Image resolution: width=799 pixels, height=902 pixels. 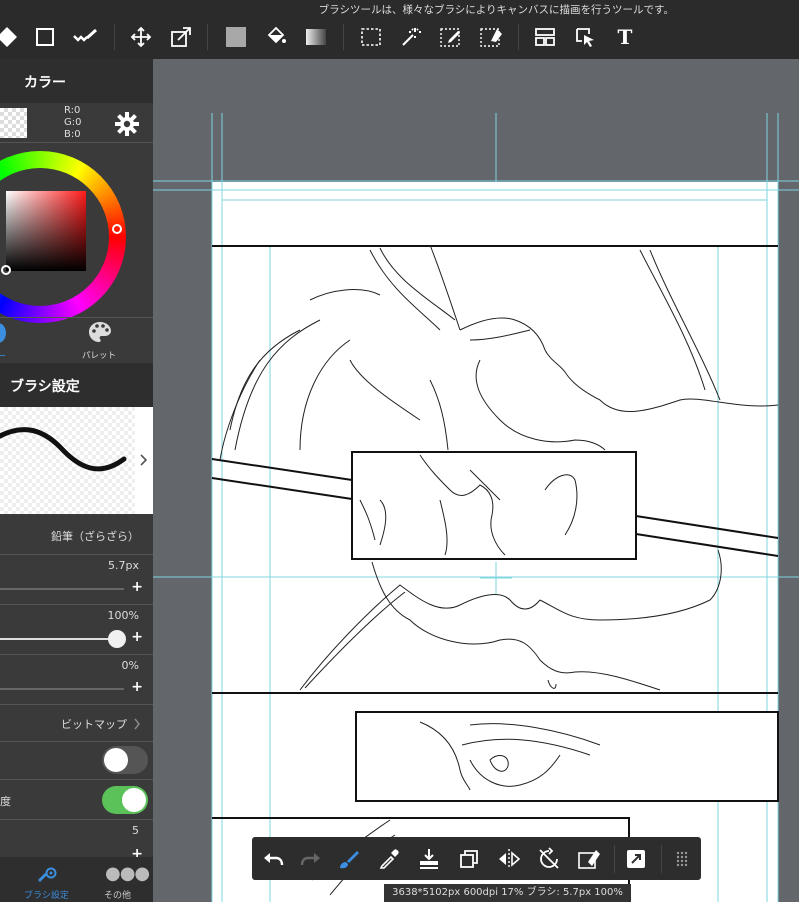 I want to click on brush-tool-icon, so click(x=349, y=859).